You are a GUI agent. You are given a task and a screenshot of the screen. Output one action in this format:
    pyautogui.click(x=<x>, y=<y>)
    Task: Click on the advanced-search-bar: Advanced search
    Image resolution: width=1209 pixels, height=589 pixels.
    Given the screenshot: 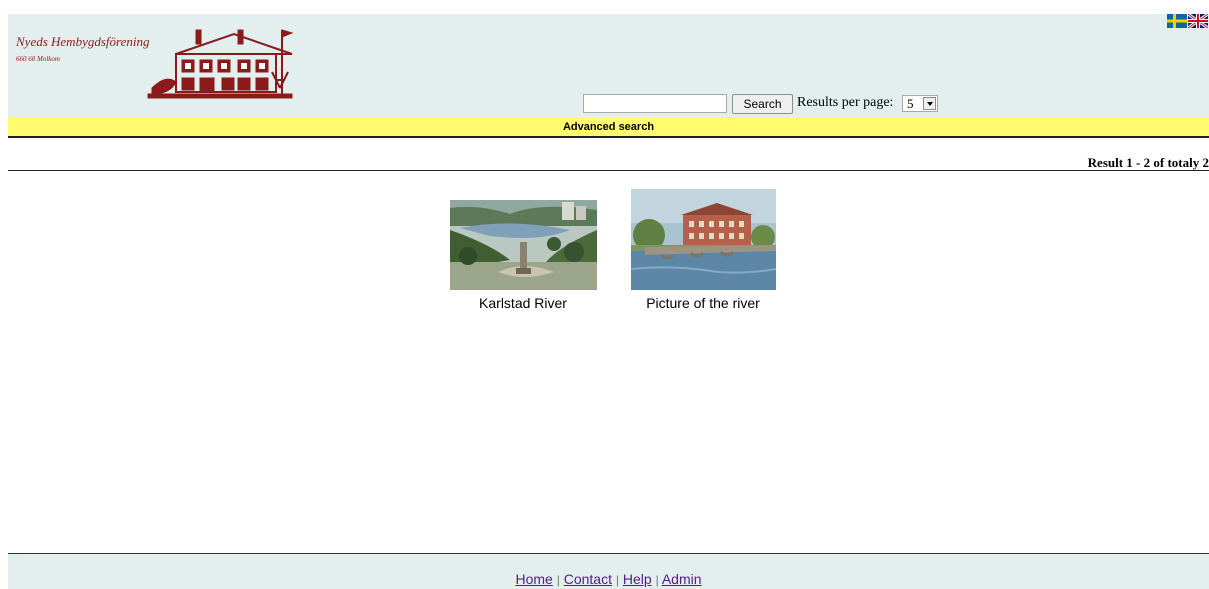 What is the action you would take?
    pyautogui.click(x=608, y=127)
    